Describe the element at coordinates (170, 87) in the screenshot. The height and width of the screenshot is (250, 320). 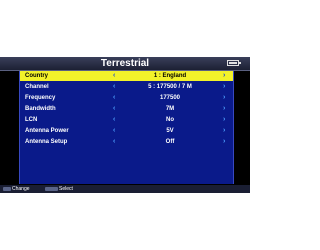
I see `setting-value: 5 : 177500 / 7 M` at that location.